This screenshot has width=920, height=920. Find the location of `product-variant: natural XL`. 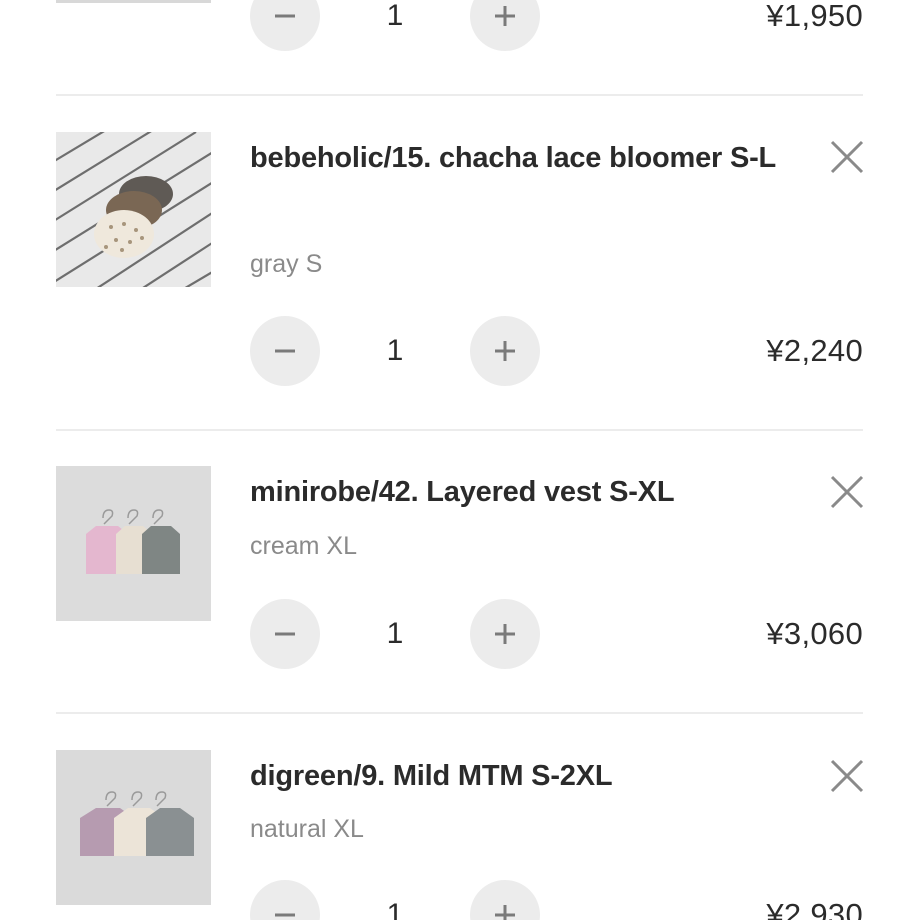

product-variant: natural XL is located at coordinates (307, 829).